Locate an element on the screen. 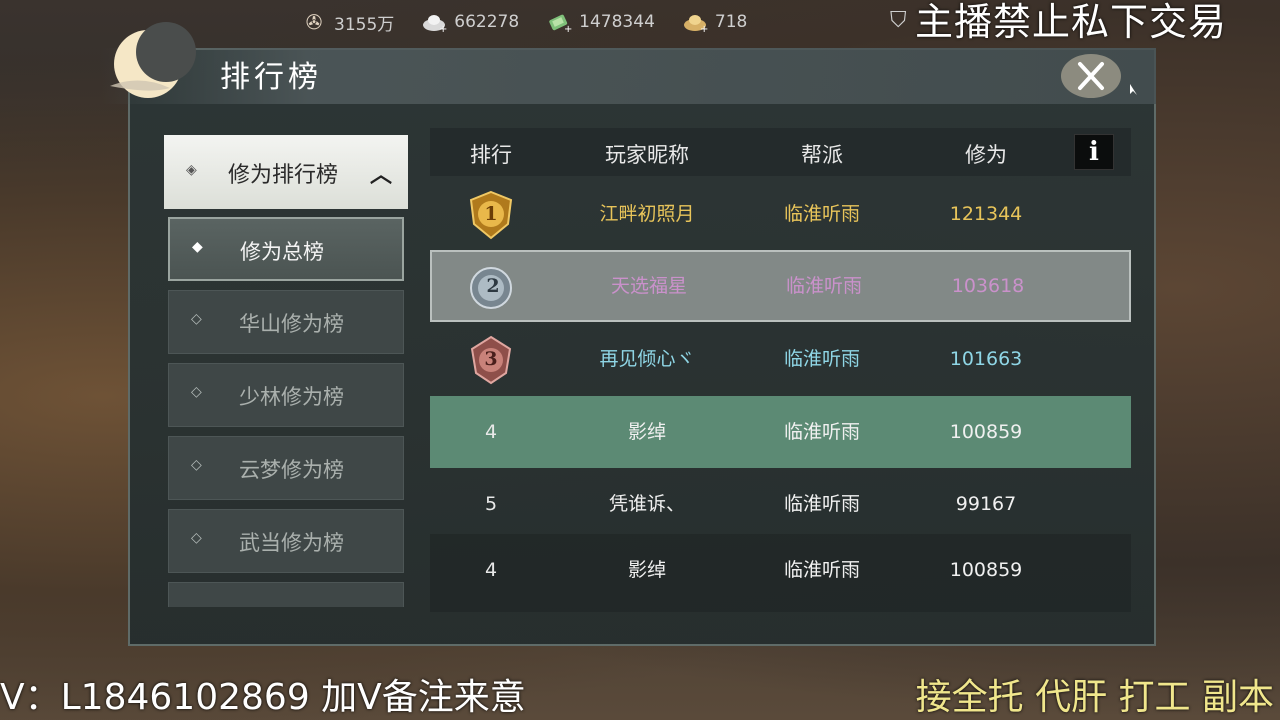  shield-icon: ⛉ is located at coordinates (898, 20).